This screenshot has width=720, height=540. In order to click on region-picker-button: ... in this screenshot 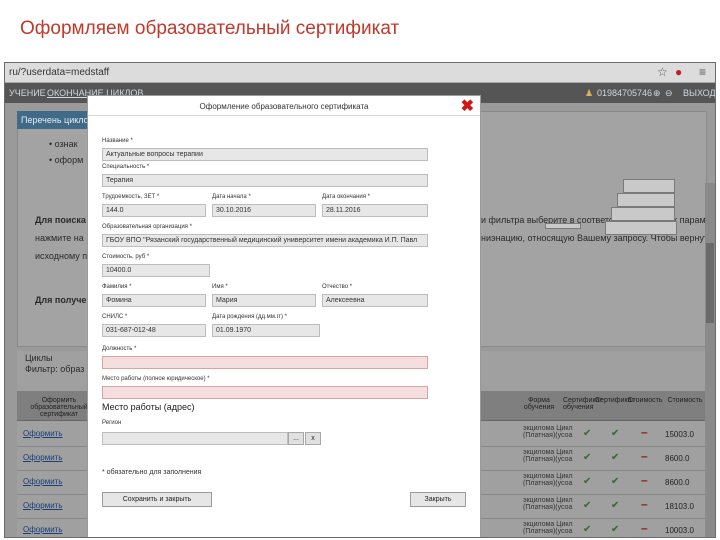, I will do `click(296, 438)`.